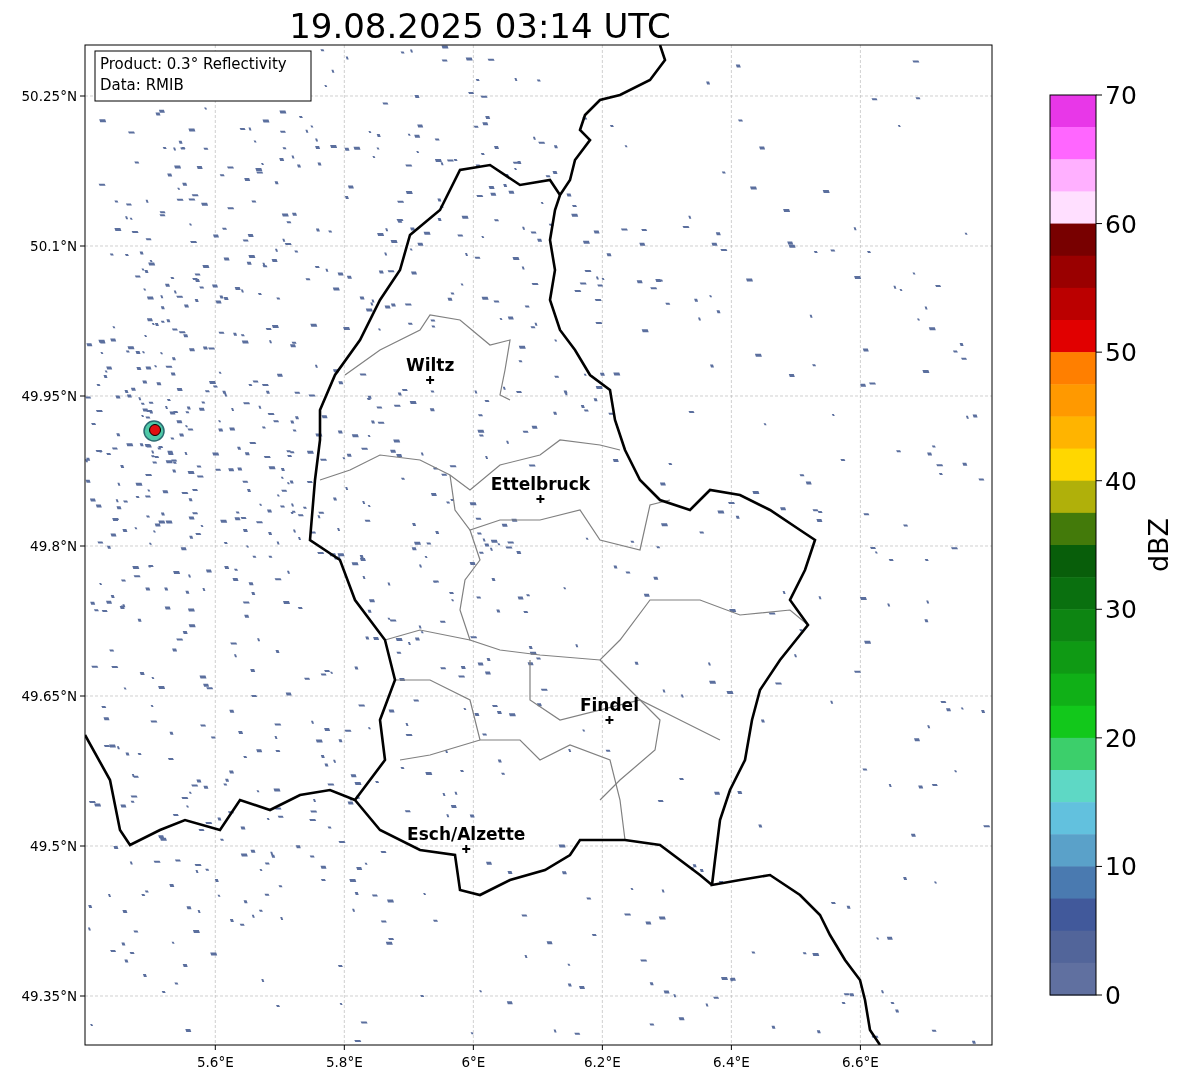 Image resolution: width=1184 pixels, height=1081 pixels. I want to click on longitude-label: 6°E, so click(473, 1062).